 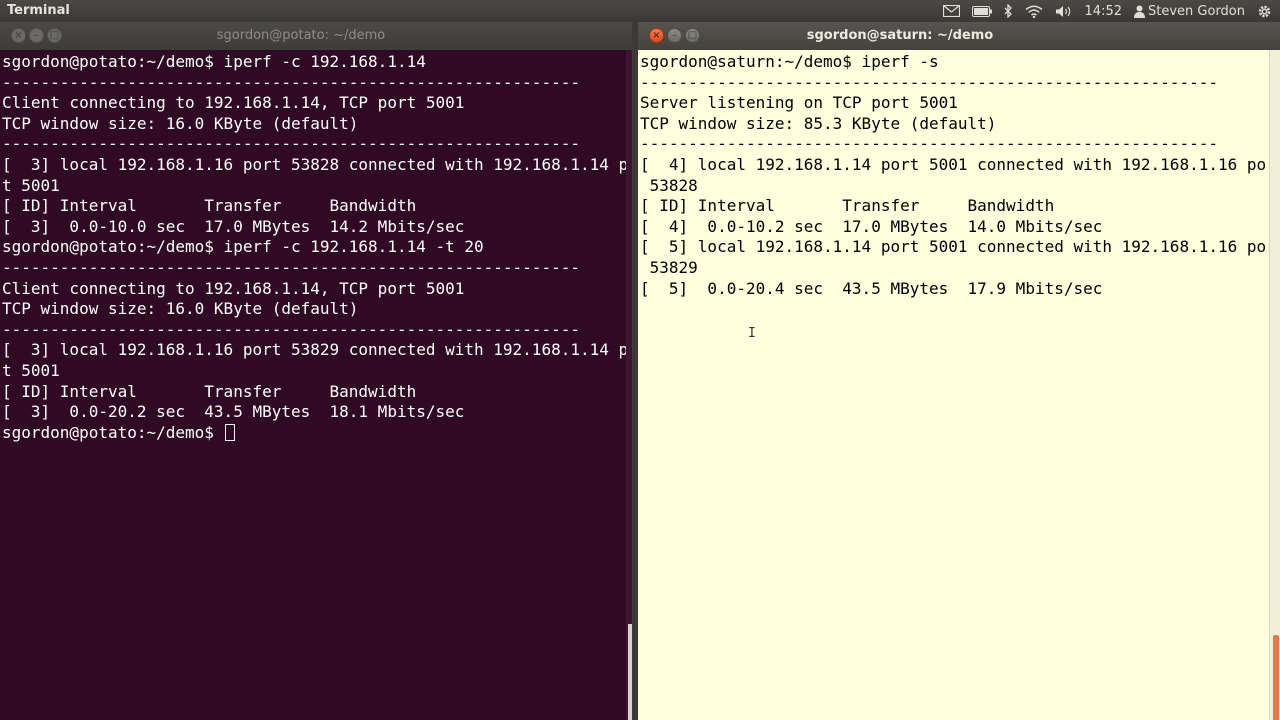 What do you see at coordinates (752, 333) in the screenshot?
I see `ibeam-cursor-icon: I` at bounding box center [752, 333].